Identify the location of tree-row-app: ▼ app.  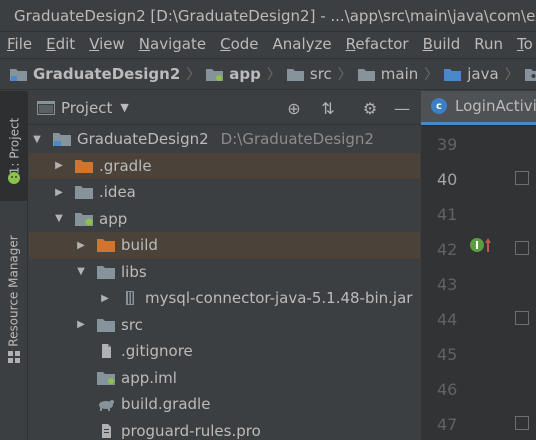
(224, 219).